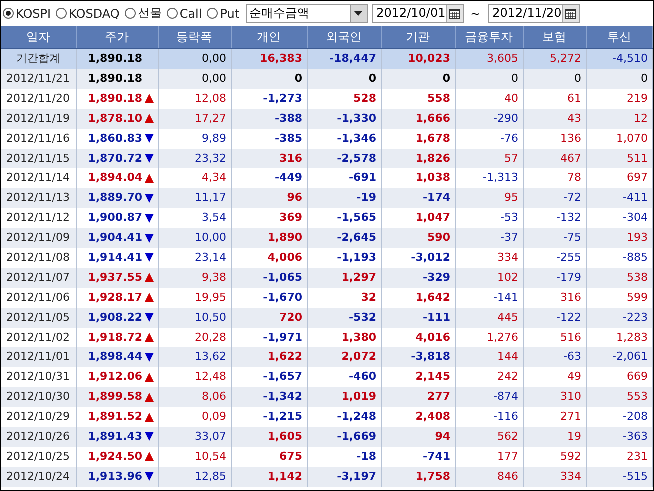 The height and width of the screenshot is (491, 654). Describe the element at coordinates (418, 98) in the screenshot. I see `table-cell: 558` at that location.